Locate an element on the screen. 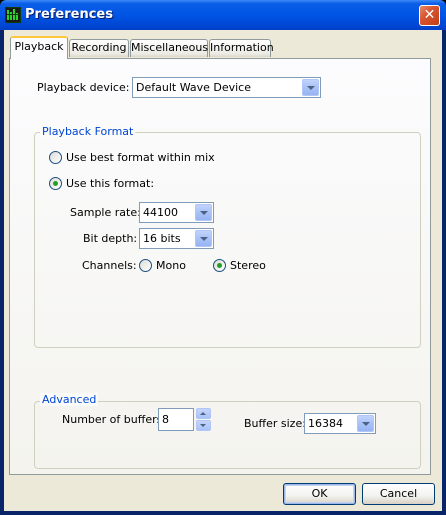 The width and height of the screenshot is (446, 515). number-of-buffers-label: Number of buffers: is located at coordinates (114, 419).